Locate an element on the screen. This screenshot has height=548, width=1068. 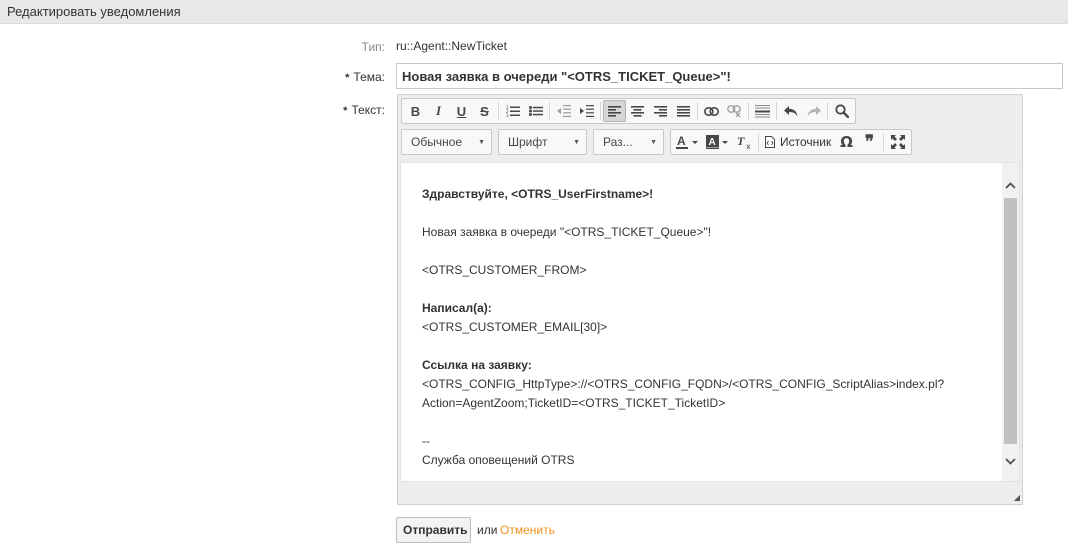
redo-icon is located at coordinates (813, 111).